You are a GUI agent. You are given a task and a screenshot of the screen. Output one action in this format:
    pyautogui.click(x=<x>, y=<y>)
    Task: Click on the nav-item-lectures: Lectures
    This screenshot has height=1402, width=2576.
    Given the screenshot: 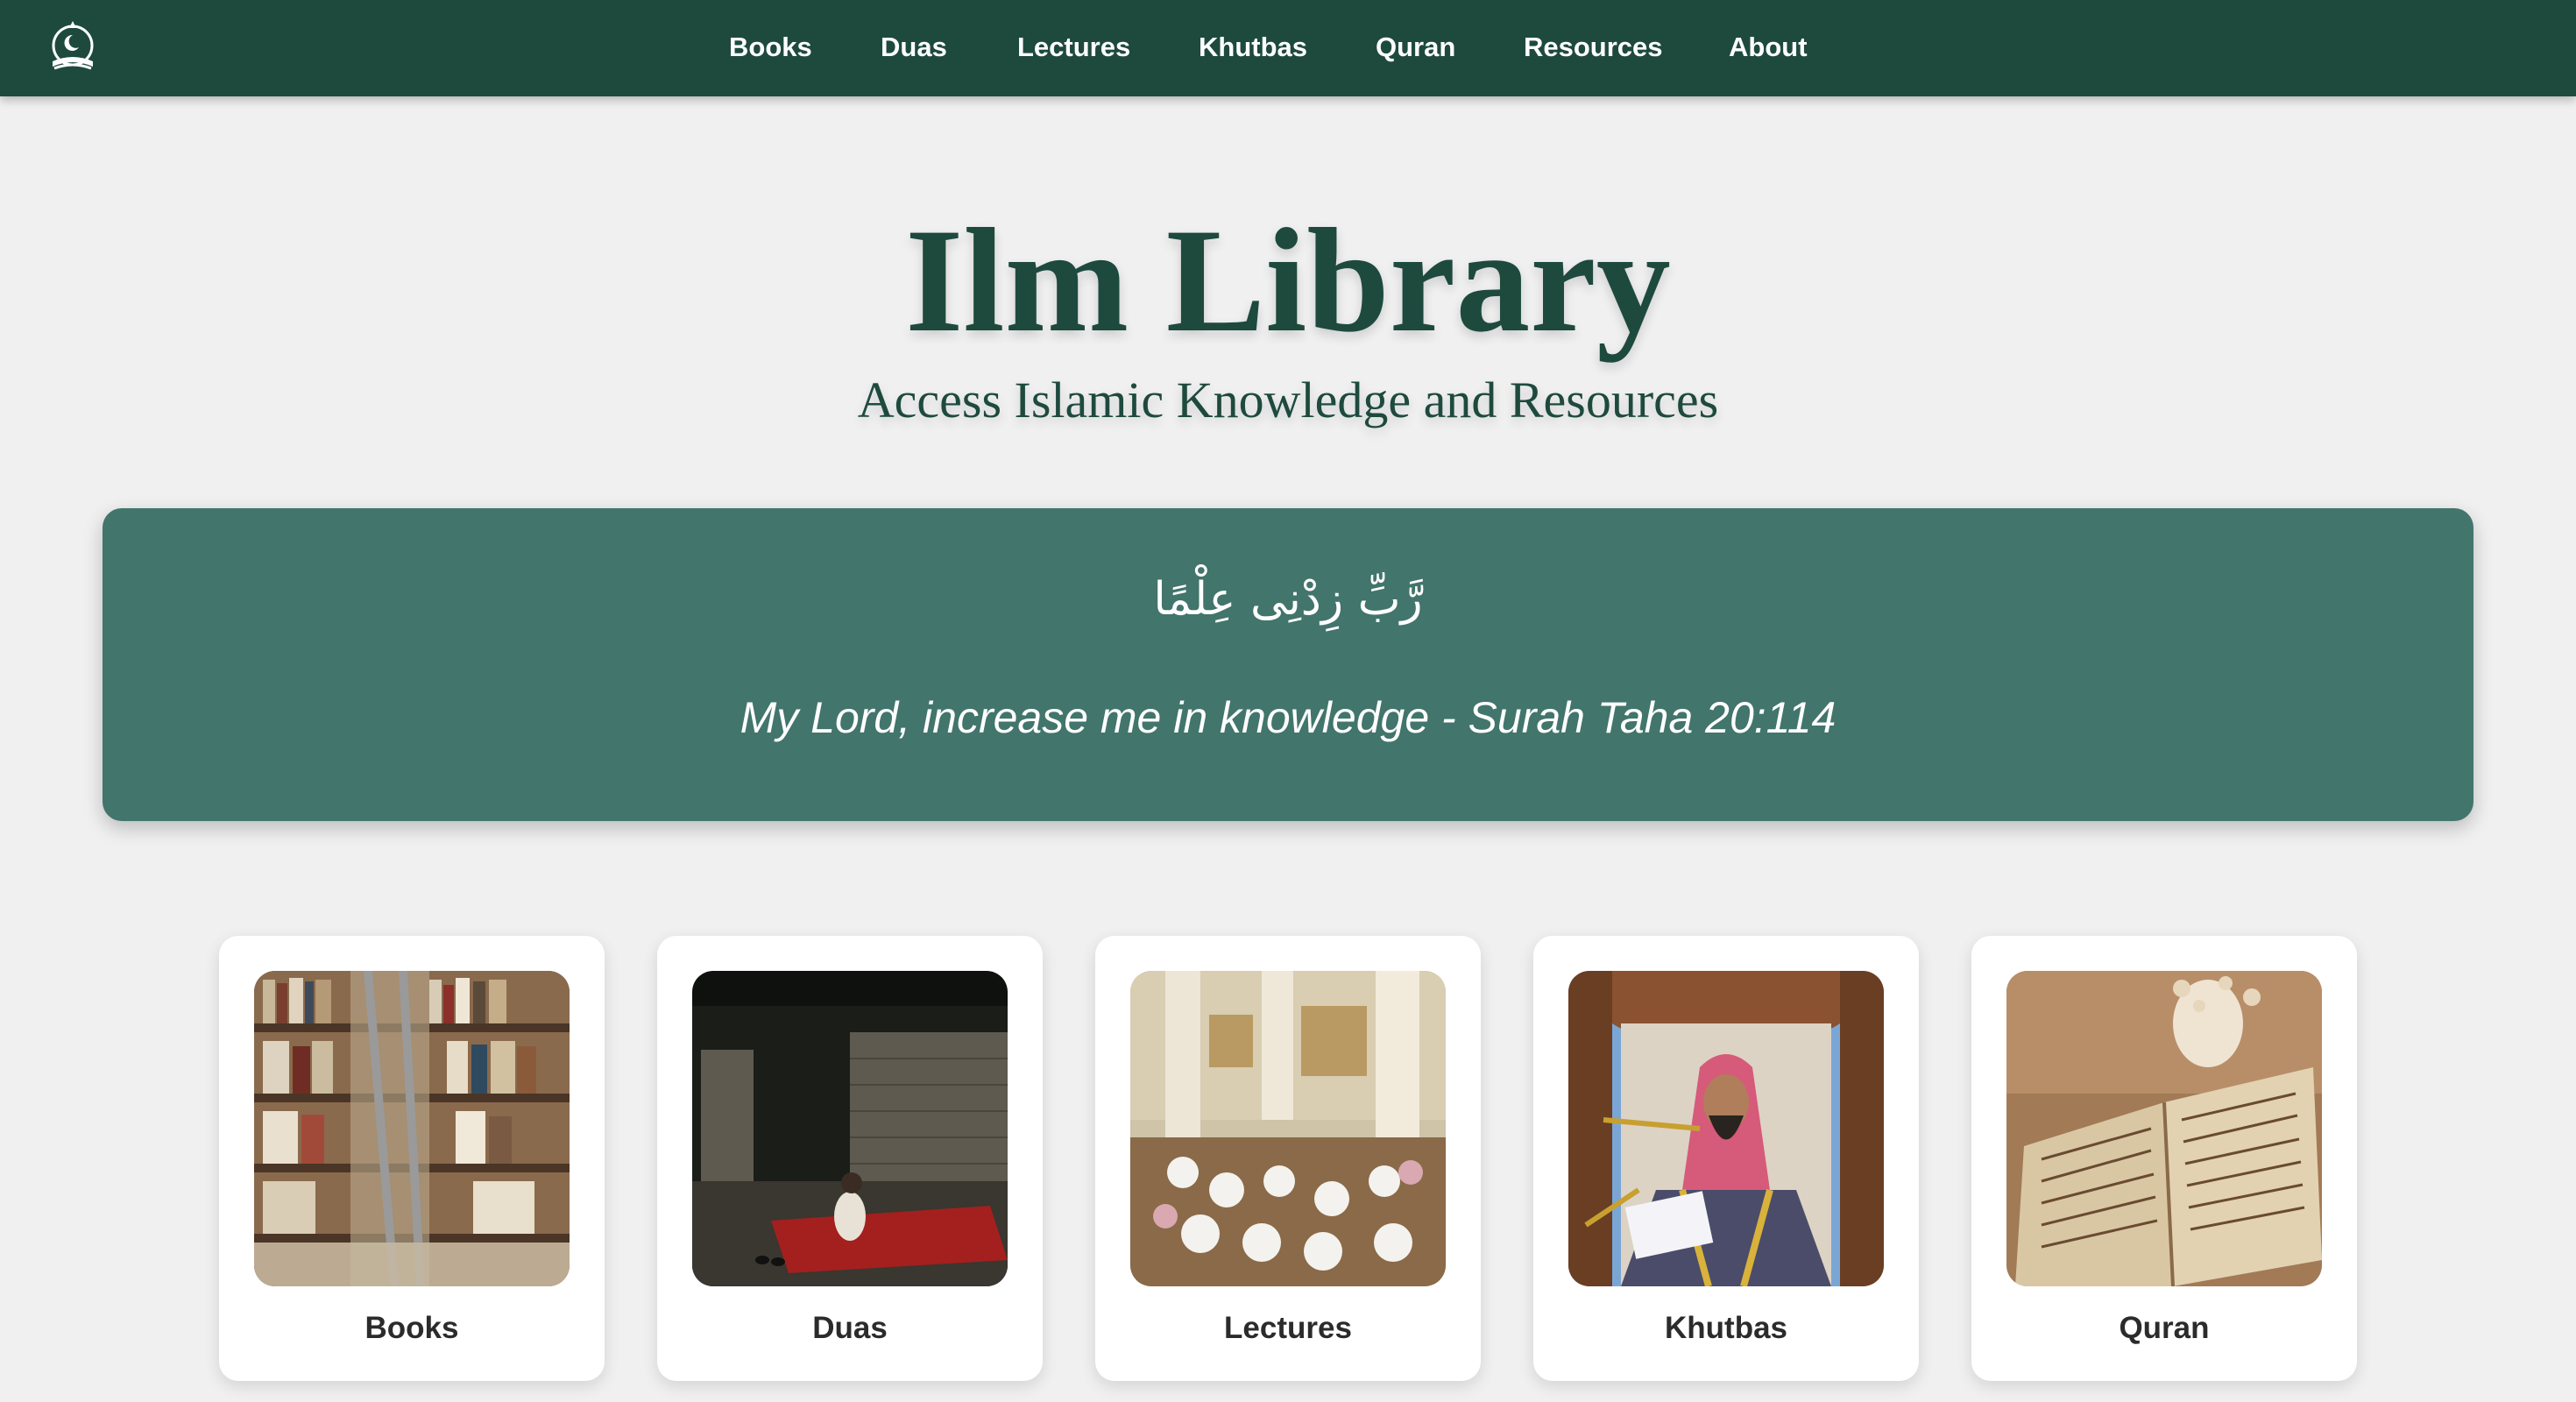 What is the action you would take?
    pyautogui.click(x=1073, y=47)
    